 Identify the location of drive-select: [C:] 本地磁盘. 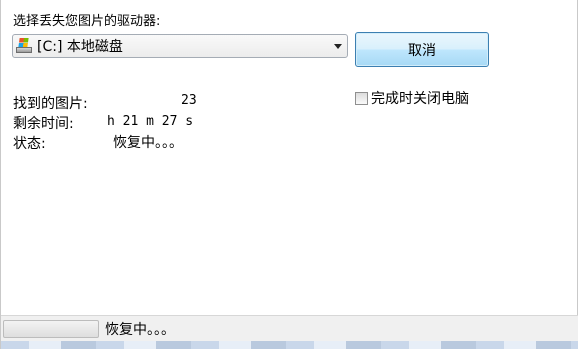
(180, 46).